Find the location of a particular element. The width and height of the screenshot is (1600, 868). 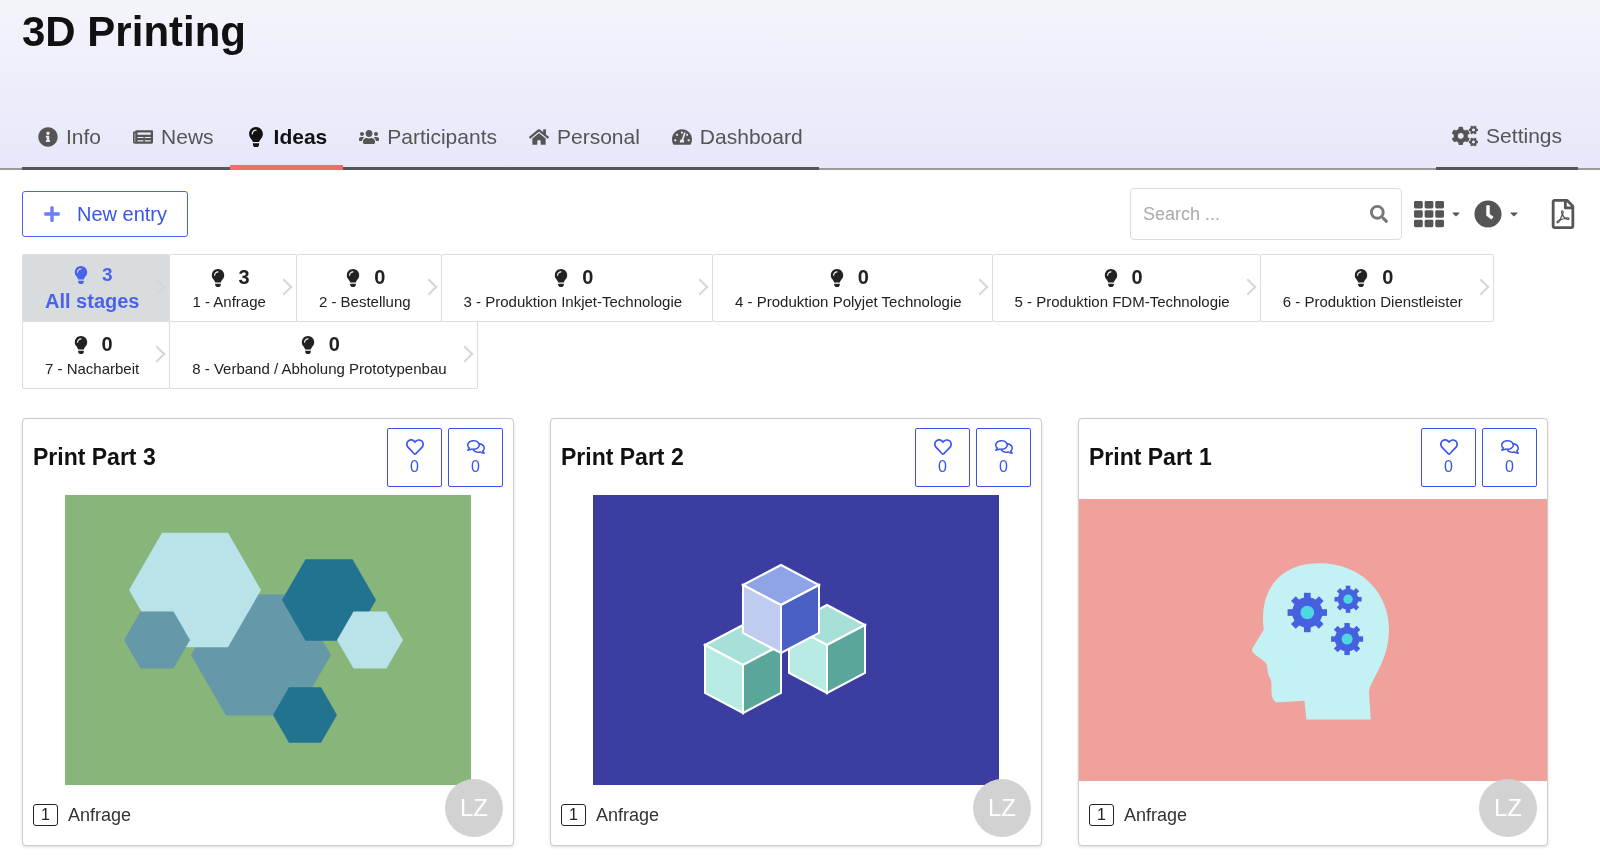

people-icon is located at coordinates (369, 137).